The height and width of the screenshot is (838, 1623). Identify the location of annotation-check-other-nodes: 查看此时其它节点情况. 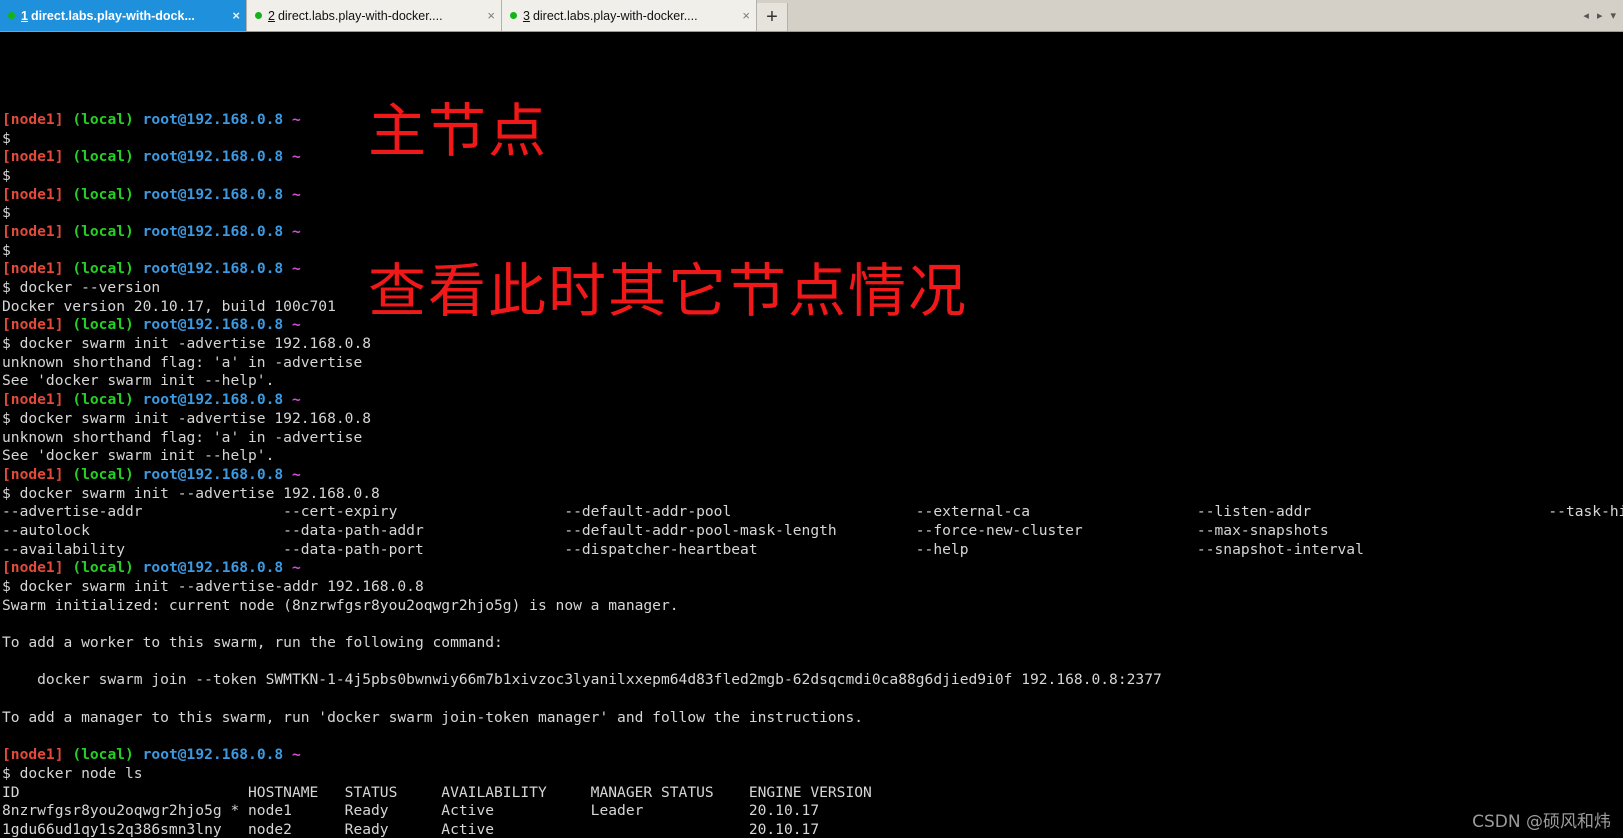
(668, 291).